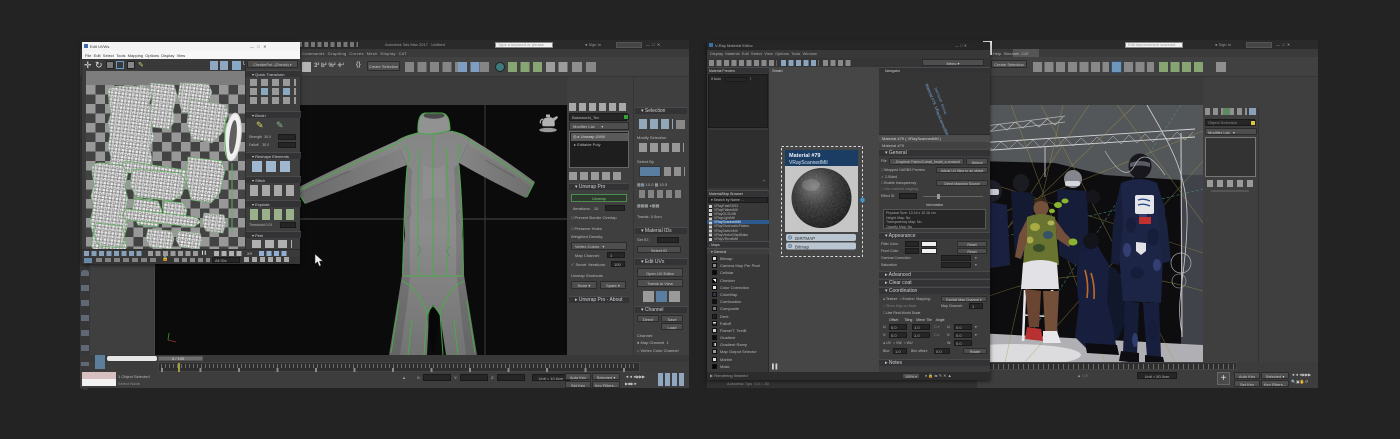 This screenshot has width=1400, height=439. What do you see at coordinates (805, 238) in the screenshot?
I see `svg-text: DIRTMAP` at bounding box center [805, 238].